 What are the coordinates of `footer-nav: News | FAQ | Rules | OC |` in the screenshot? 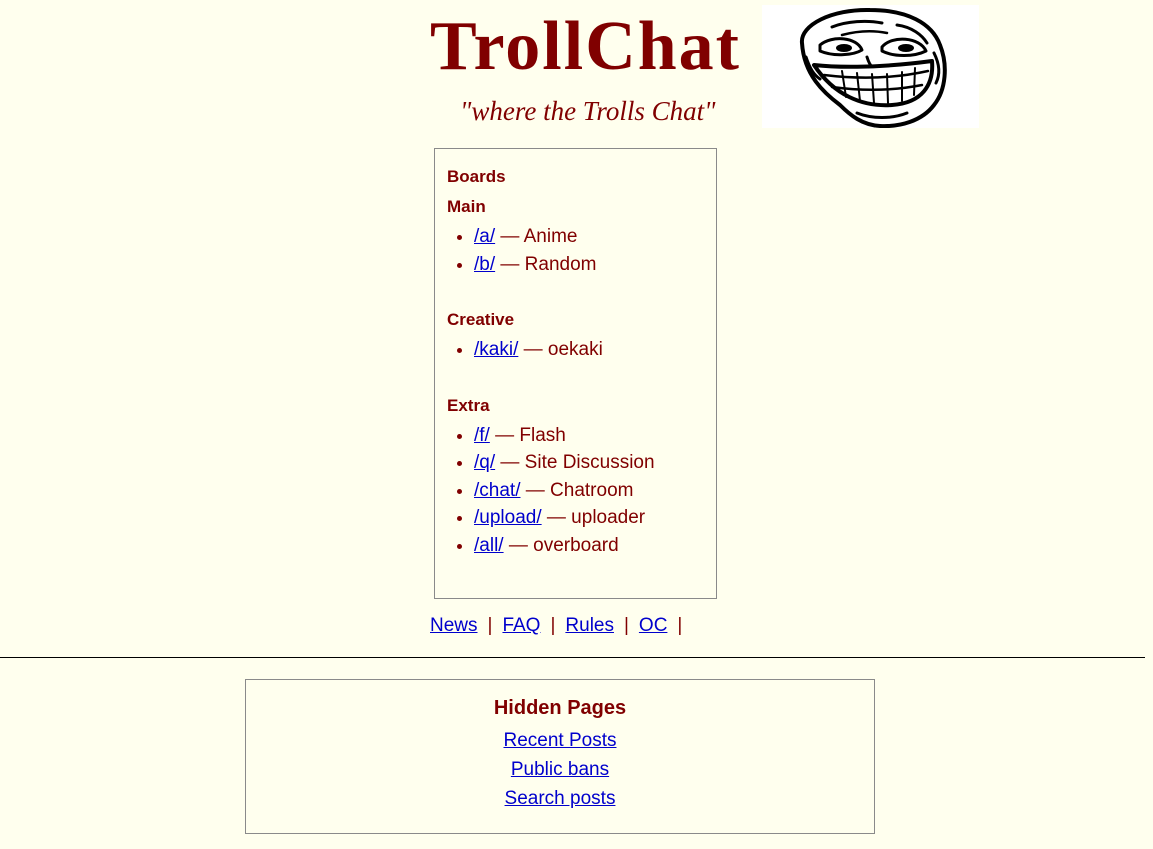 It's located at (561, 626).